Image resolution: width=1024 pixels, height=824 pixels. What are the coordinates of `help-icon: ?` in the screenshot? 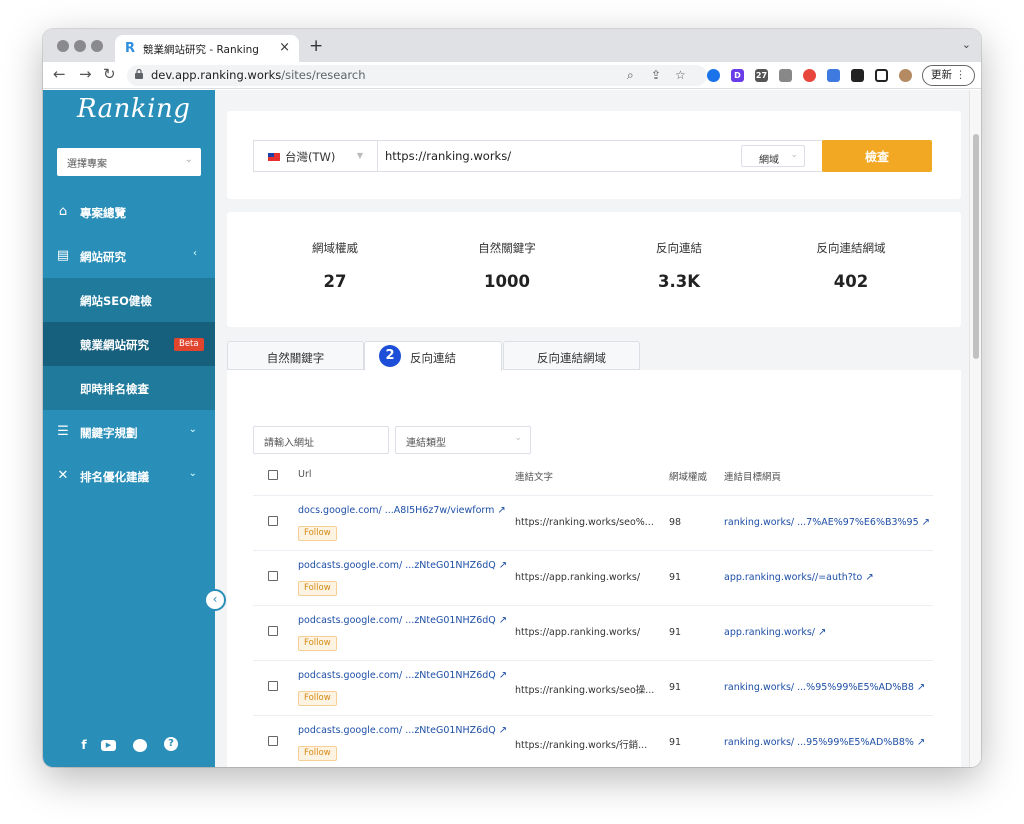 It's located at (171, 744).